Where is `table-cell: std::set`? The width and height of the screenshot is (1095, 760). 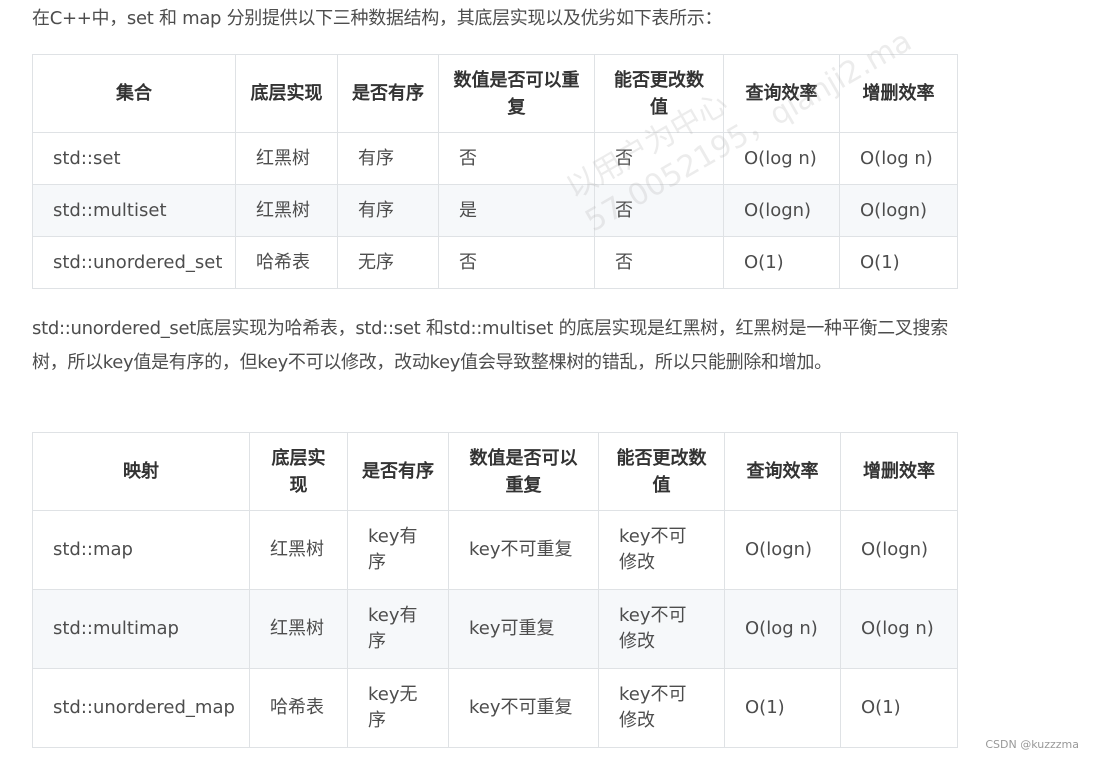 table-cell: std::set is located at coordinates (134, 158).